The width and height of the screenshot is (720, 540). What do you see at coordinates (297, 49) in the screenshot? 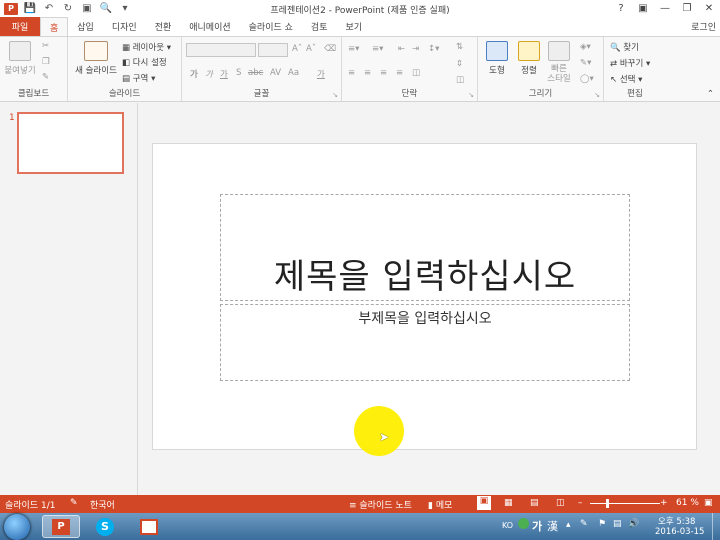
I see `grow-font-icon: Aˆ` at bounding box center [297, 49].